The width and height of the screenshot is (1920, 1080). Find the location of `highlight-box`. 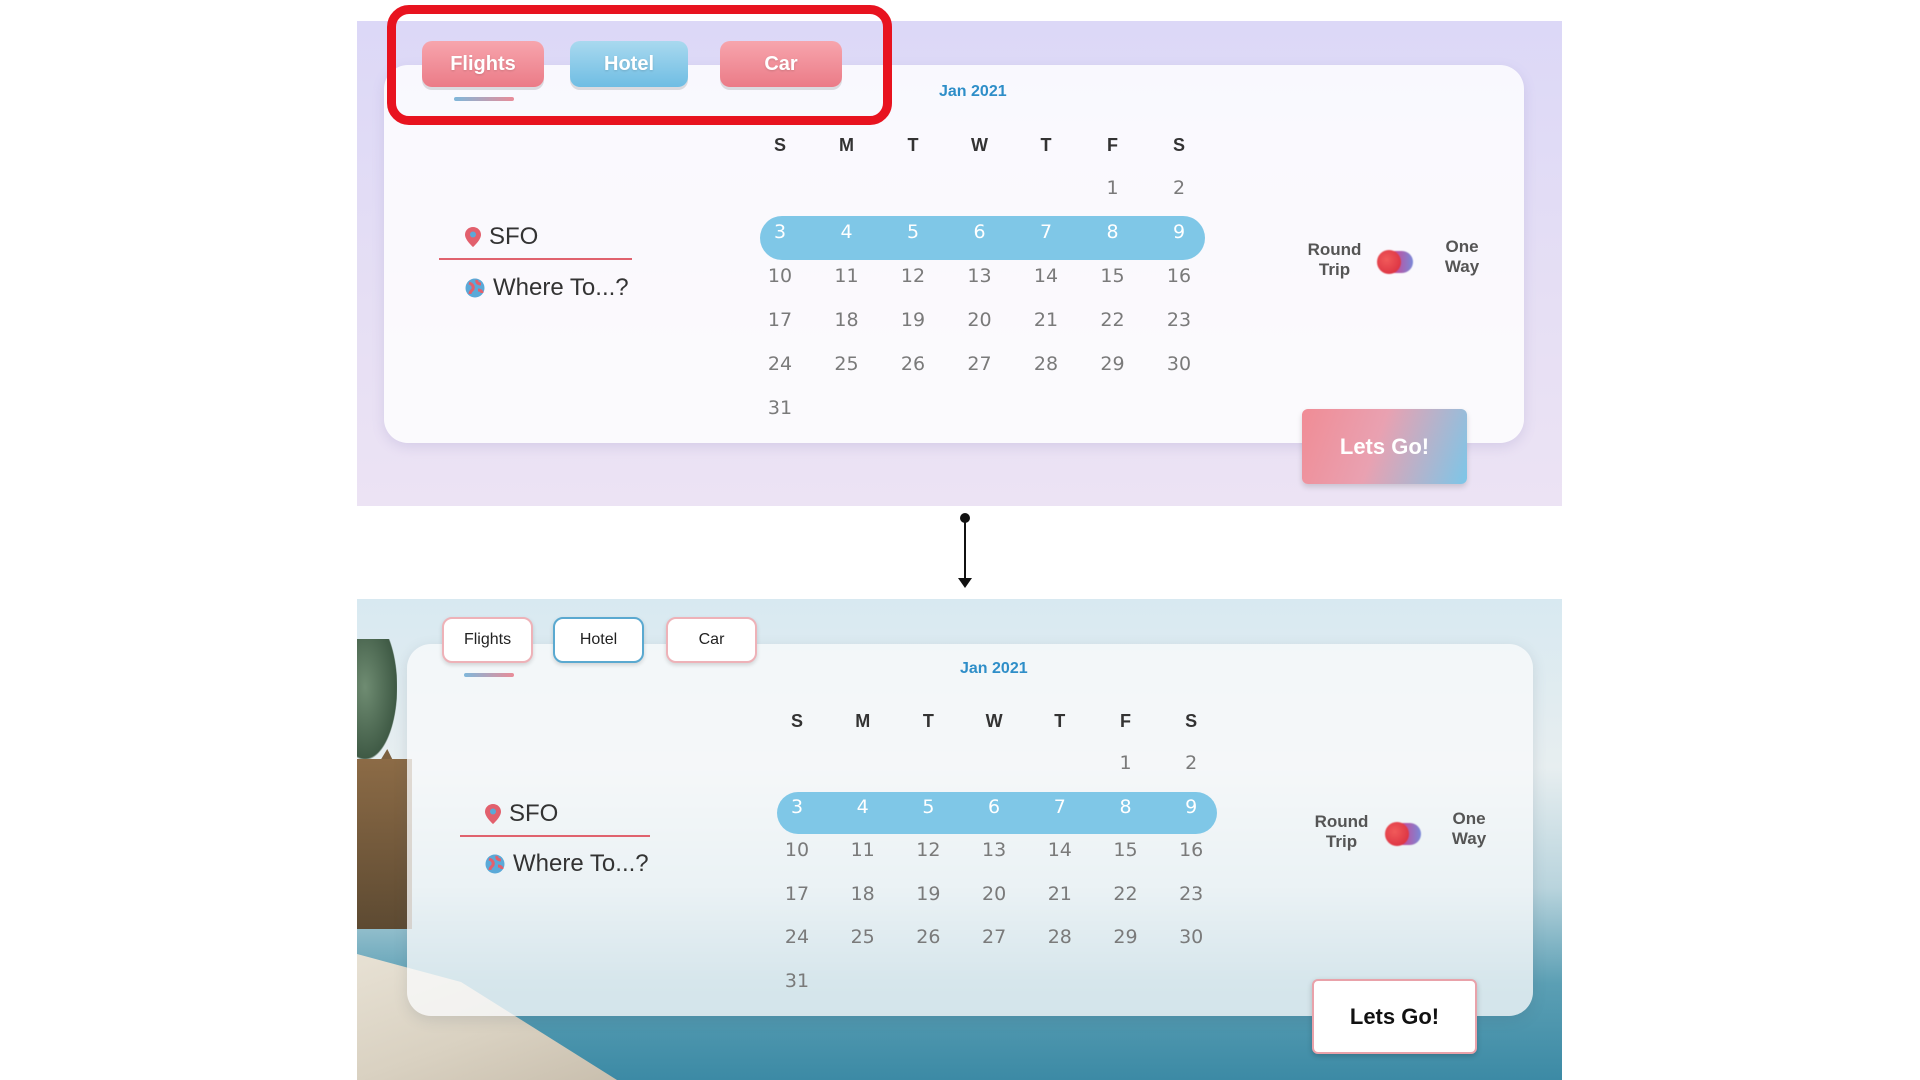

highlight-box is located at coordinates (639, 65).